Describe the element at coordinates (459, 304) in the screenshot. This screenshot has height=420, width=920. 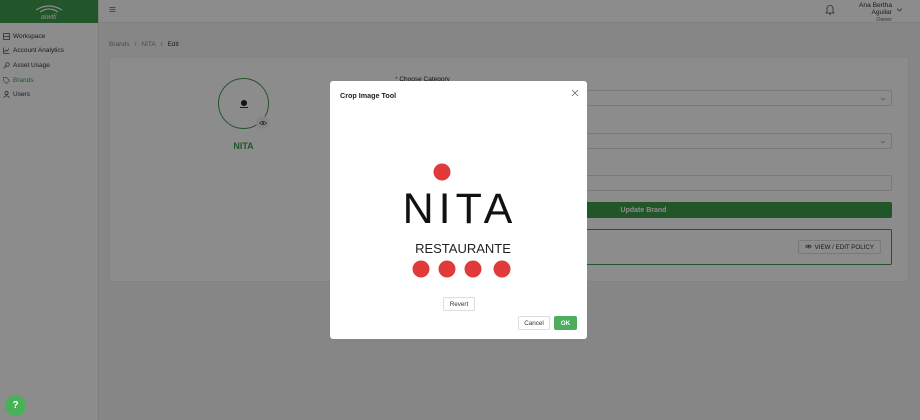
I see `revert-button: Revert` at that location.